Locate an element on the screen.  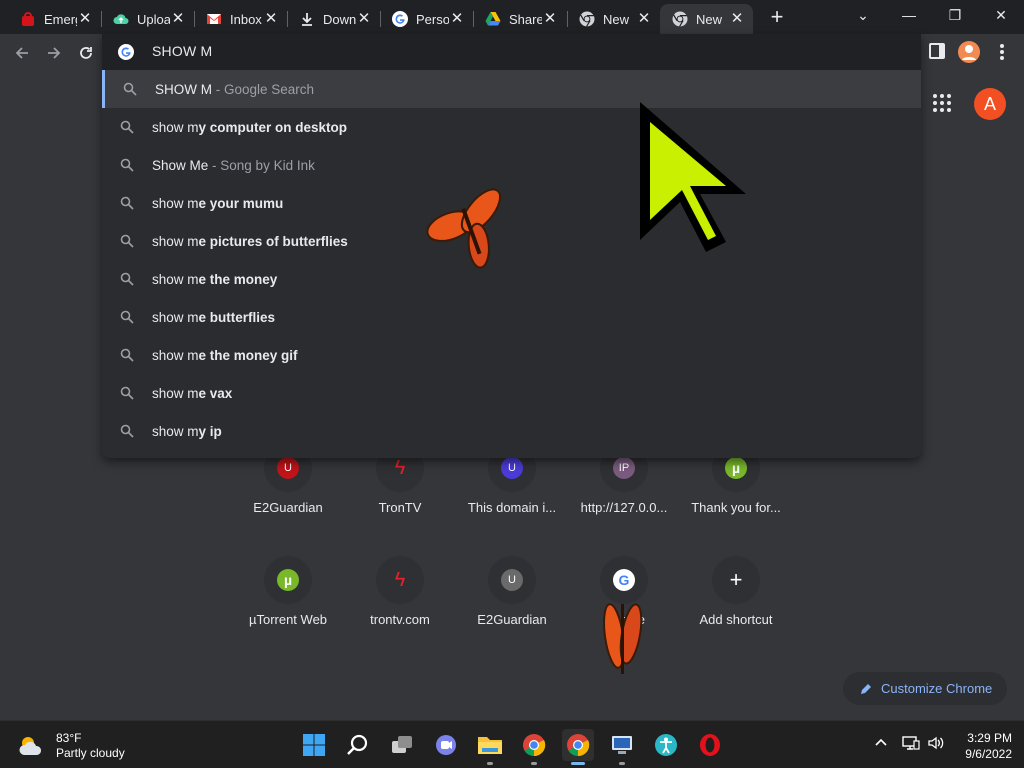
suggestion-text: SHOW M - Google Search is located at coordinates (234, 89).